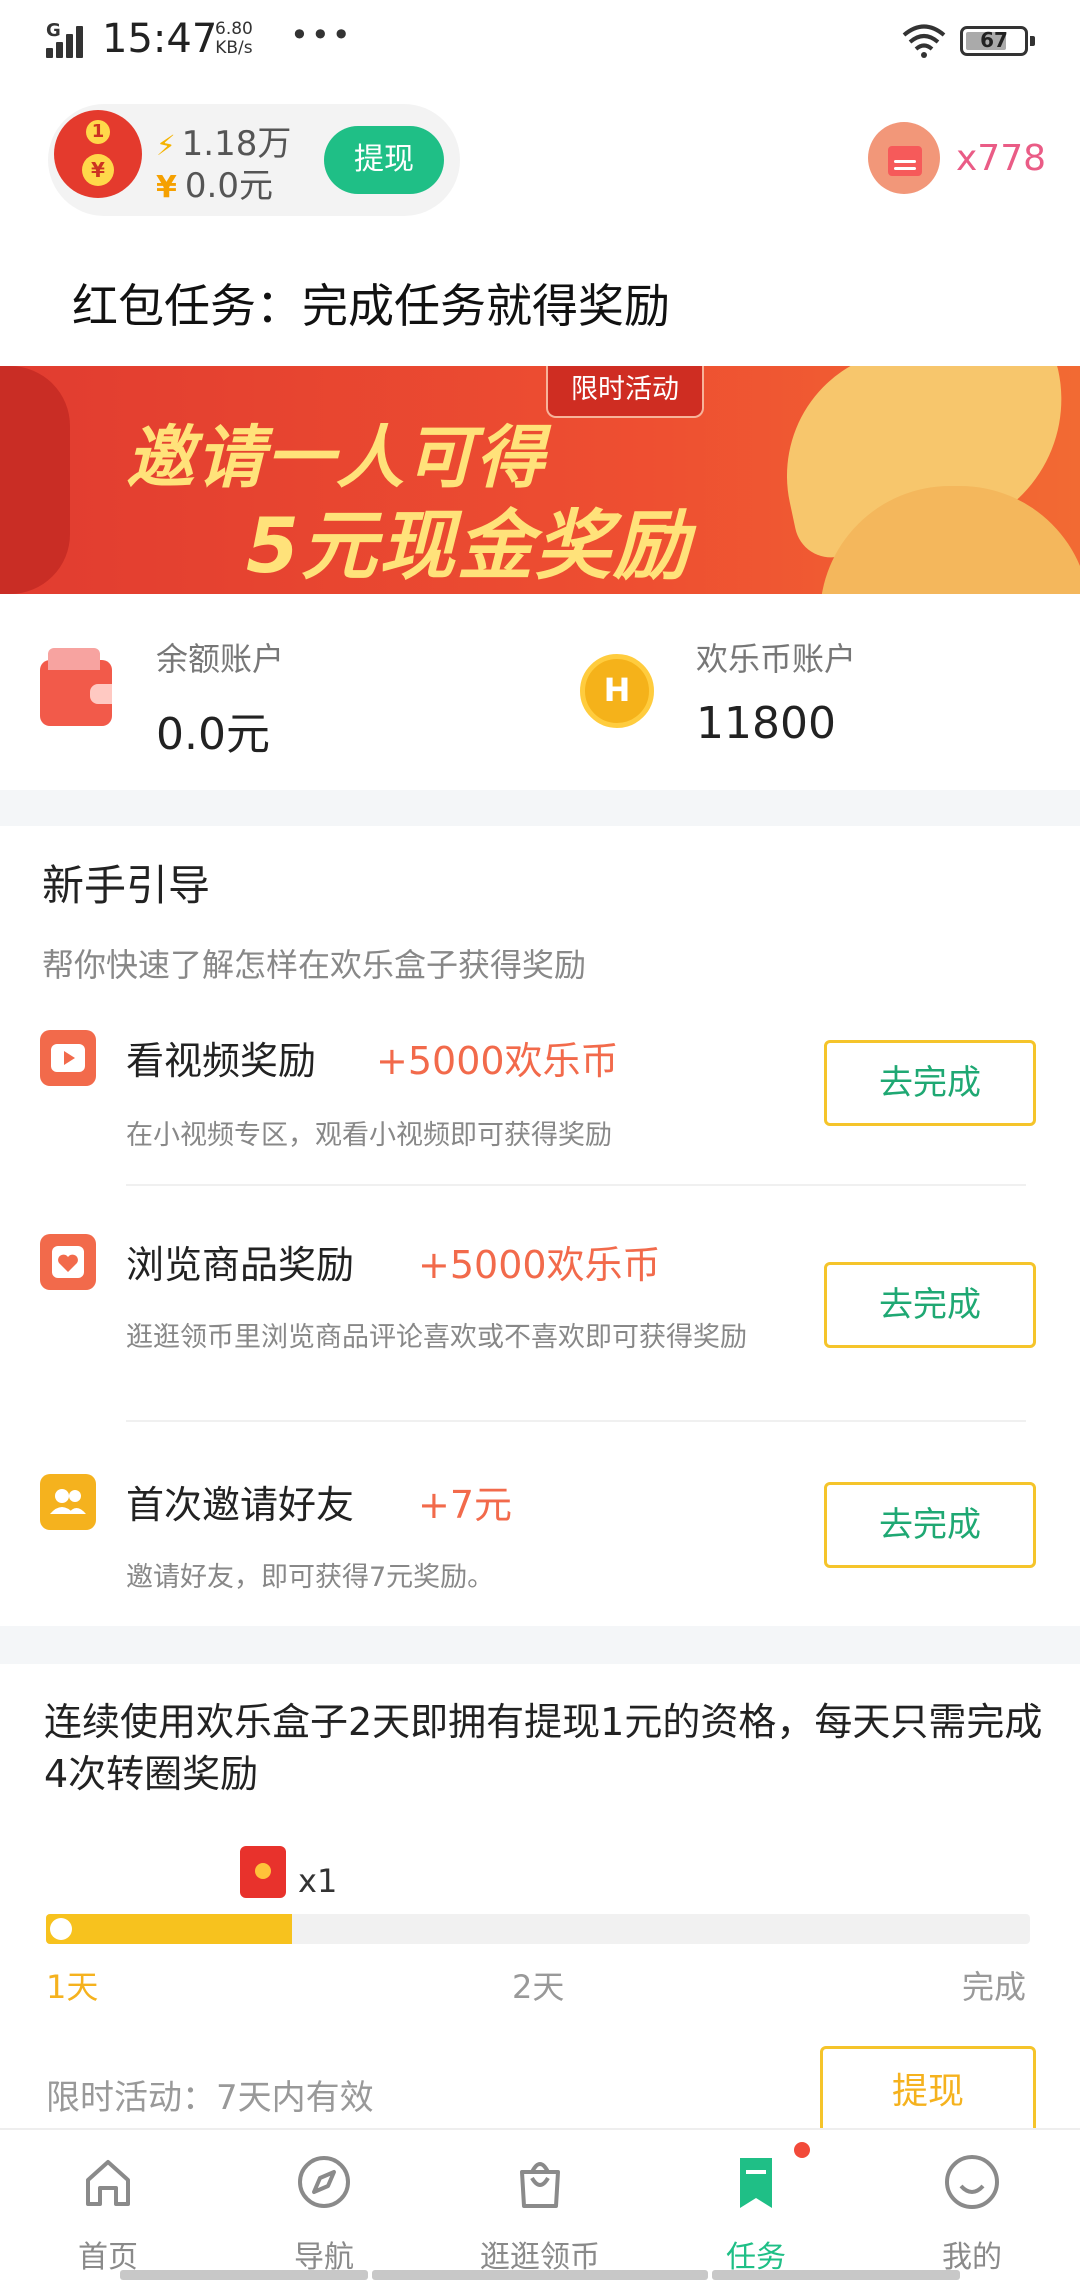 This screenshot has width=1080, height=2280. I want to click on continuous-use-description: 连续使用欢乐盒子2天即拥有提现1元的资格，每天只需完成4次转圈奖励, so click(543, 1748).